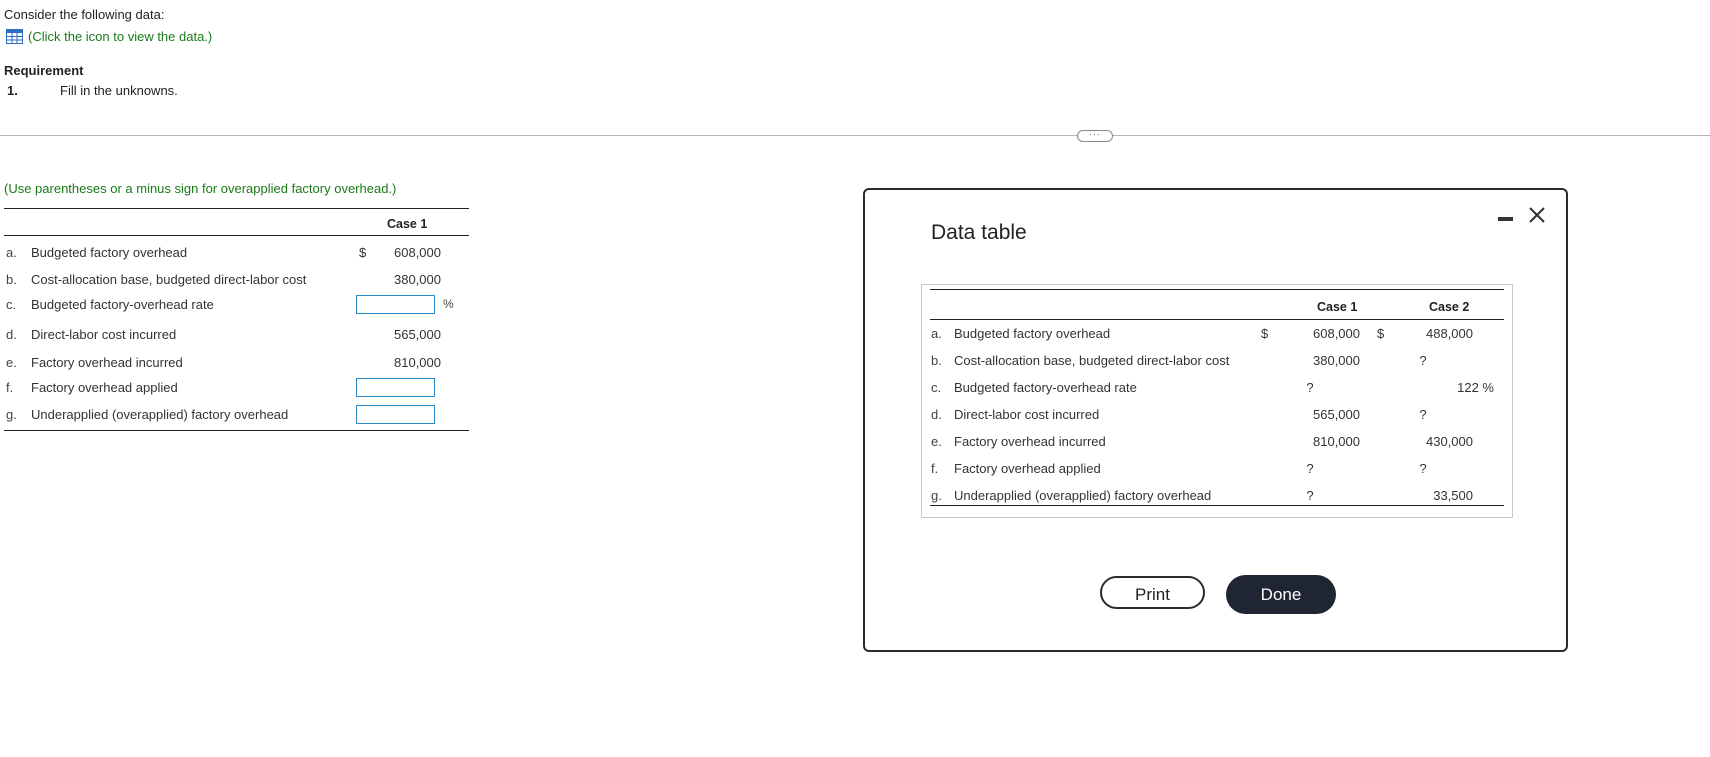 This screenshot has height=757, width=1710. I want to click on data-row-f: f. Factory overhead applied ? ?, so click(1217, 471).